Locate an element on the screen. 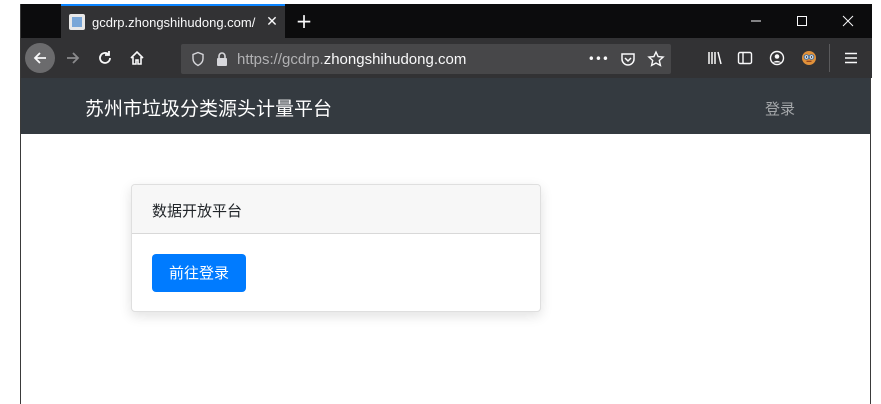 The width and height of the screenshot is (881, 404). account-icon is located at coordinates (777, 58).